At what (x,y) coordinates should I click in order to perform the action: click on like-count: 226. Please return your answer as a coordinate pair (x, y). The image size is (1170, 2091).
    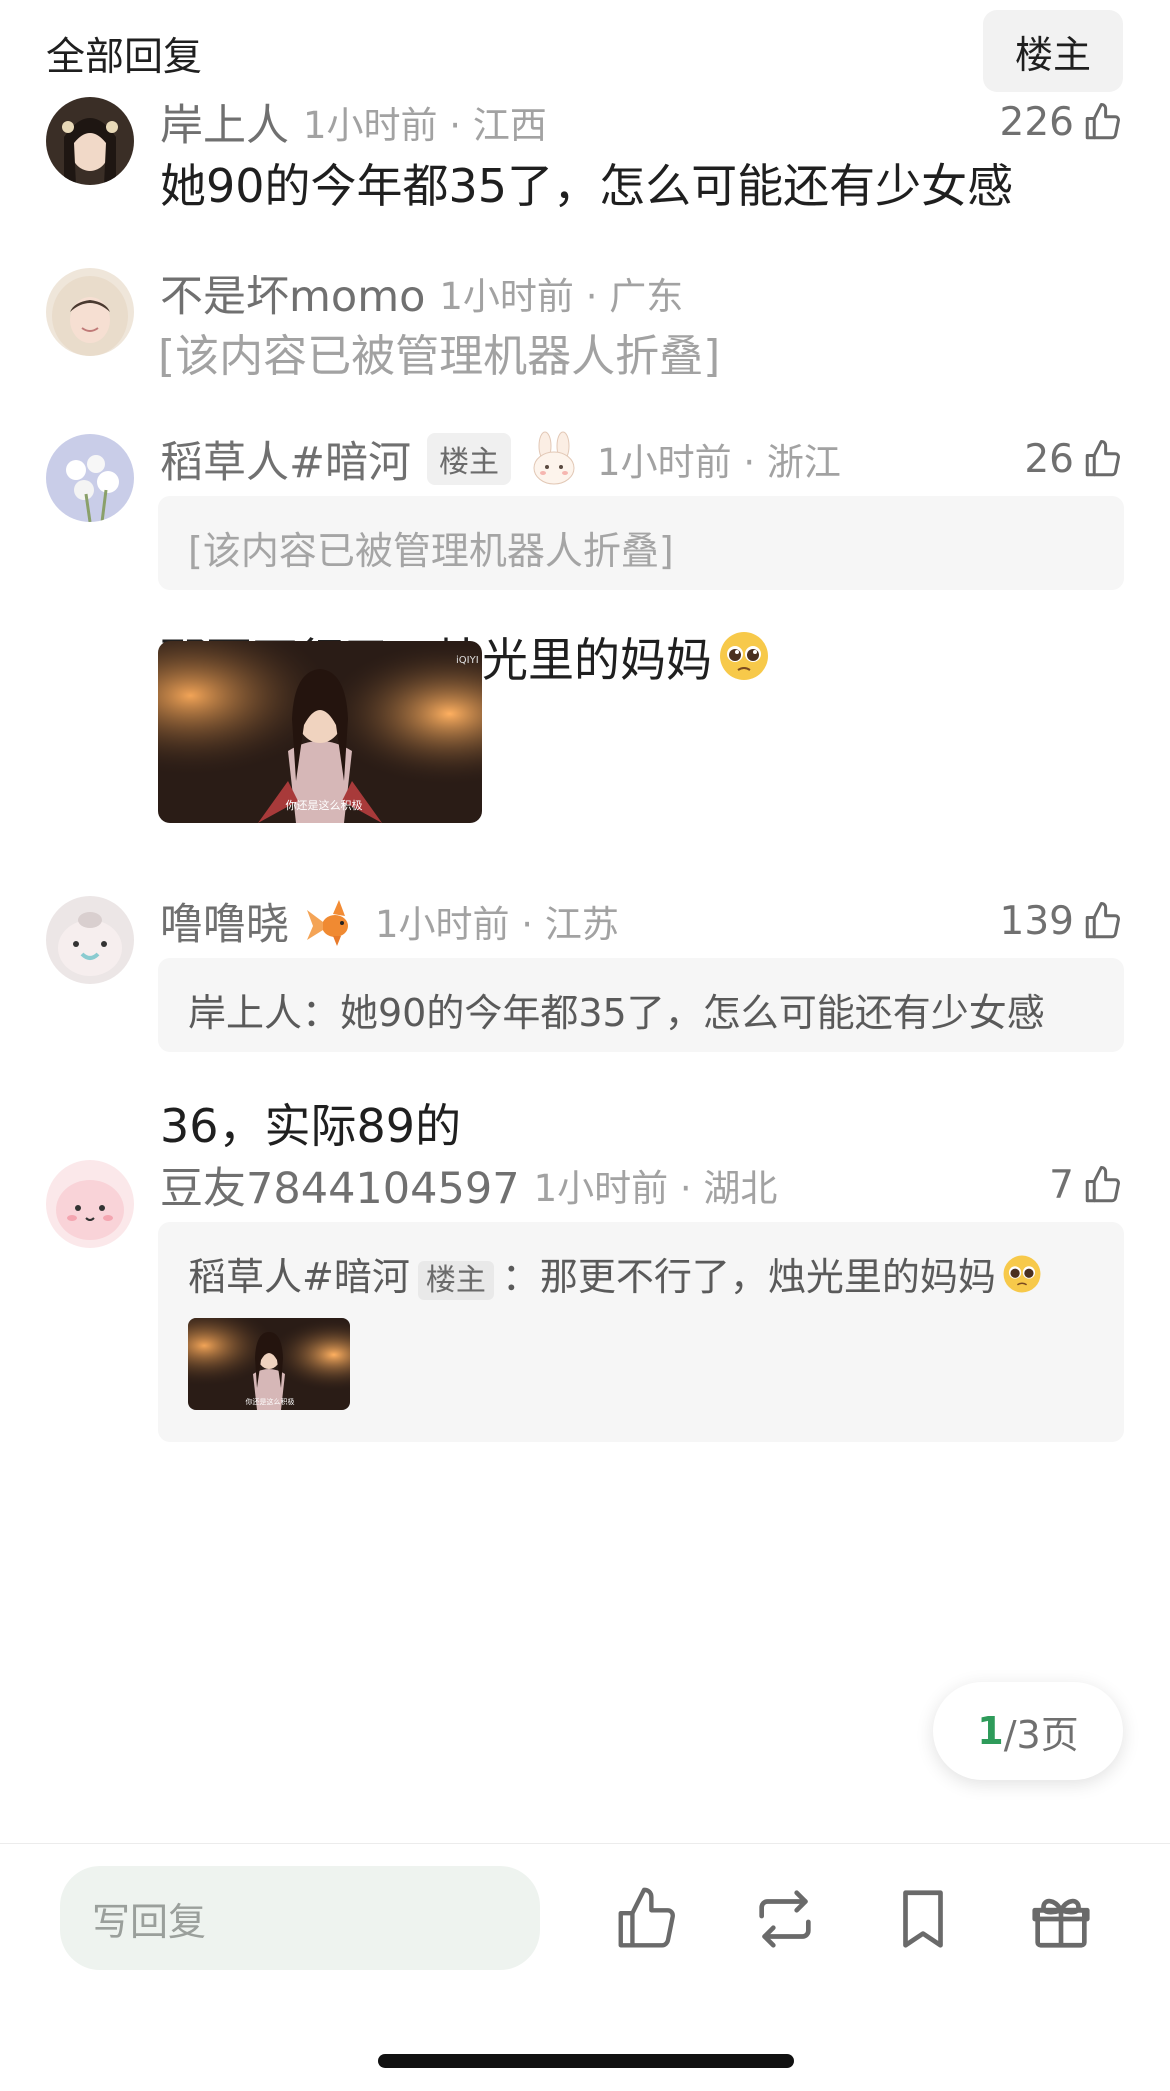
    Looking at the image, I should click on (1036, 122).